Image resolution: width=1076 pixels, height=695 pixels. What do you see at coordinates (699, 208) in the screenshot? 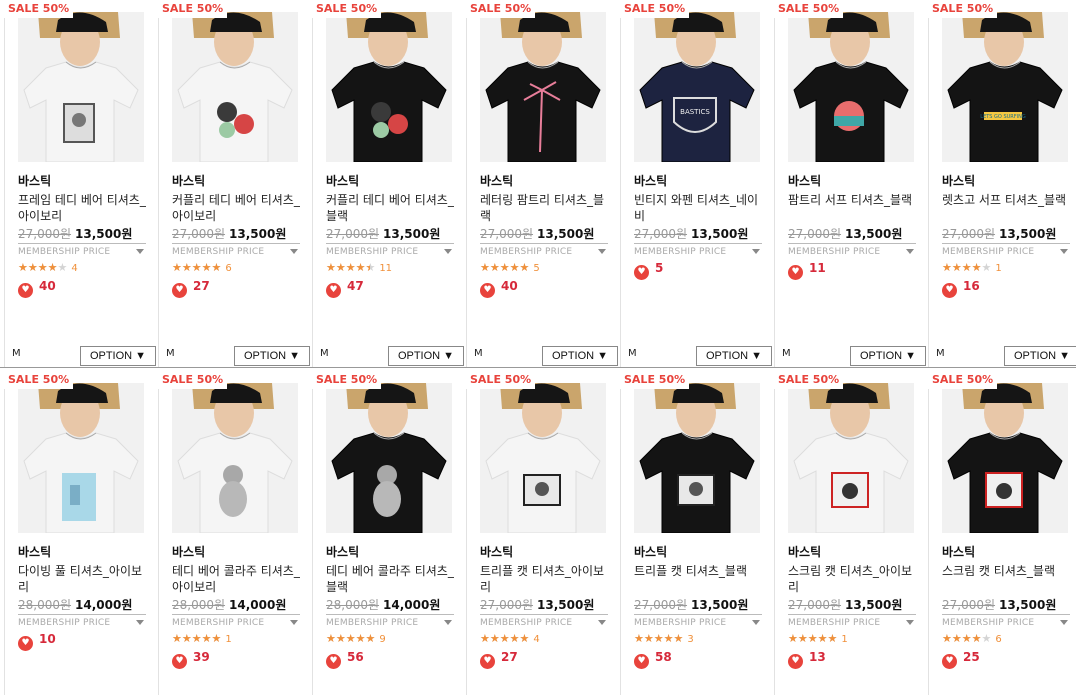
I see `product-name: 빈티지 와펜 티셔츠_네이비` at bounding box center [699, 208].